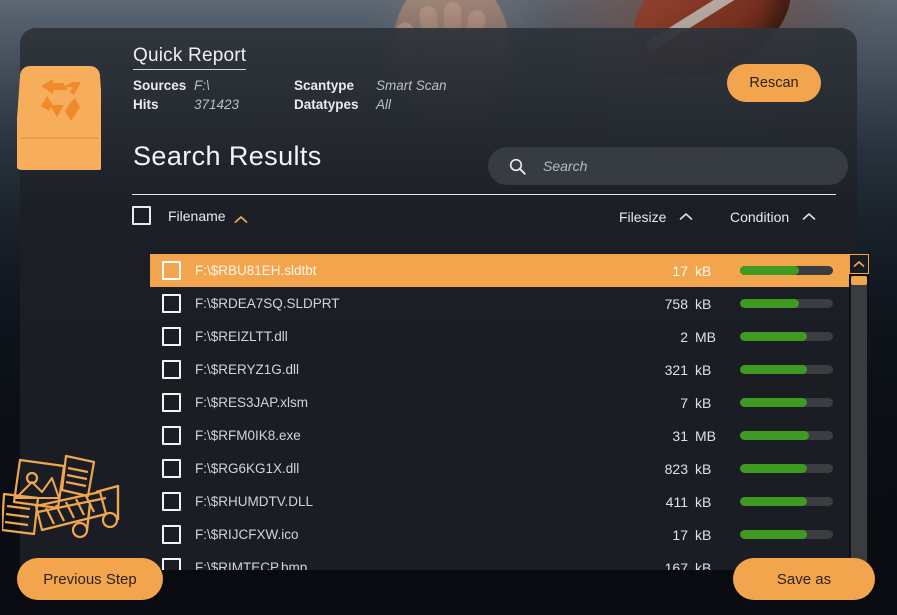  What do you see at coordinates (500, 336) in the screenshot?
I see `table-row: F:\$REIZLTT.dll 2 MB` at bounding box center [500, 336].